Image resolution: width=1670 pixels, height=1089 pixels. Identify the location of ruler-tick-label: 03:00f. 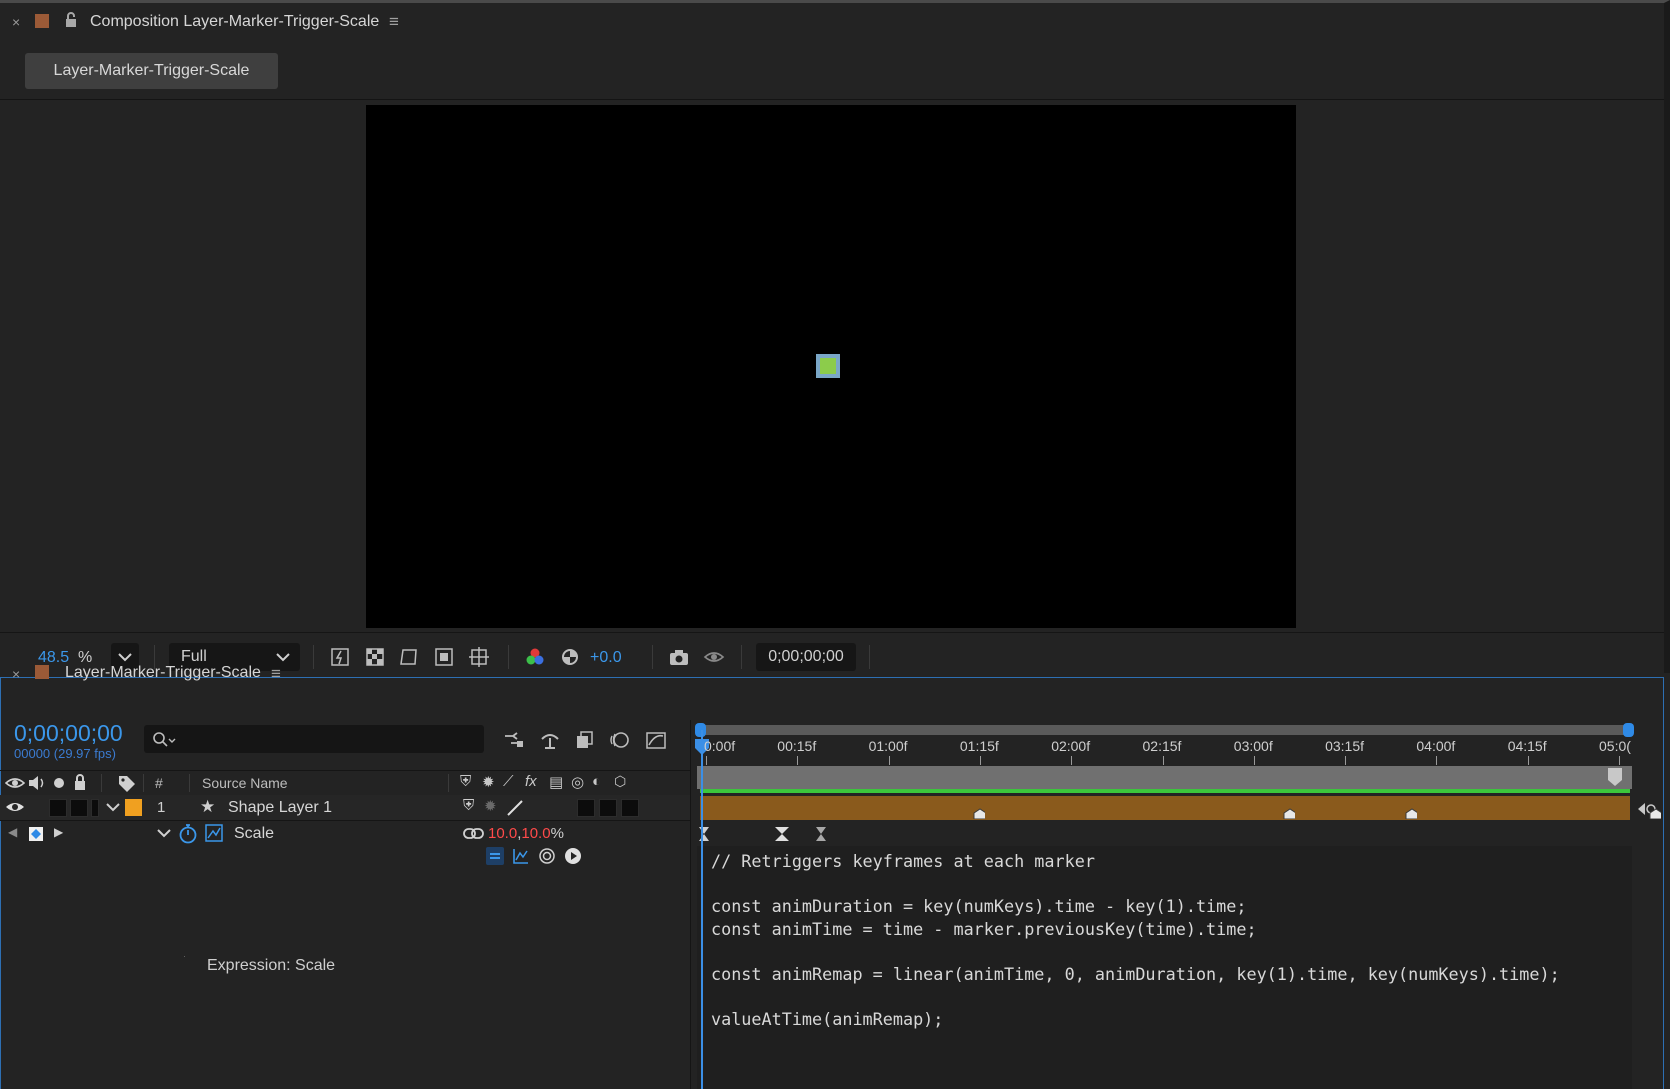
(1253, 746).